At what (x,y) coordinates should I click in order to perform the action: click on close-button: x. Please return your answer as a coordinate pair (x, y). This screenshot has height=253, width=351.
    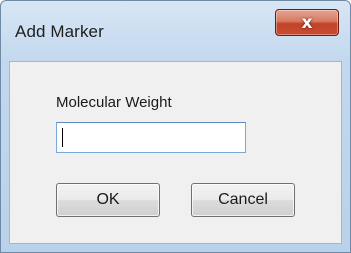
    Looking at the image, I should click on (307, 22).